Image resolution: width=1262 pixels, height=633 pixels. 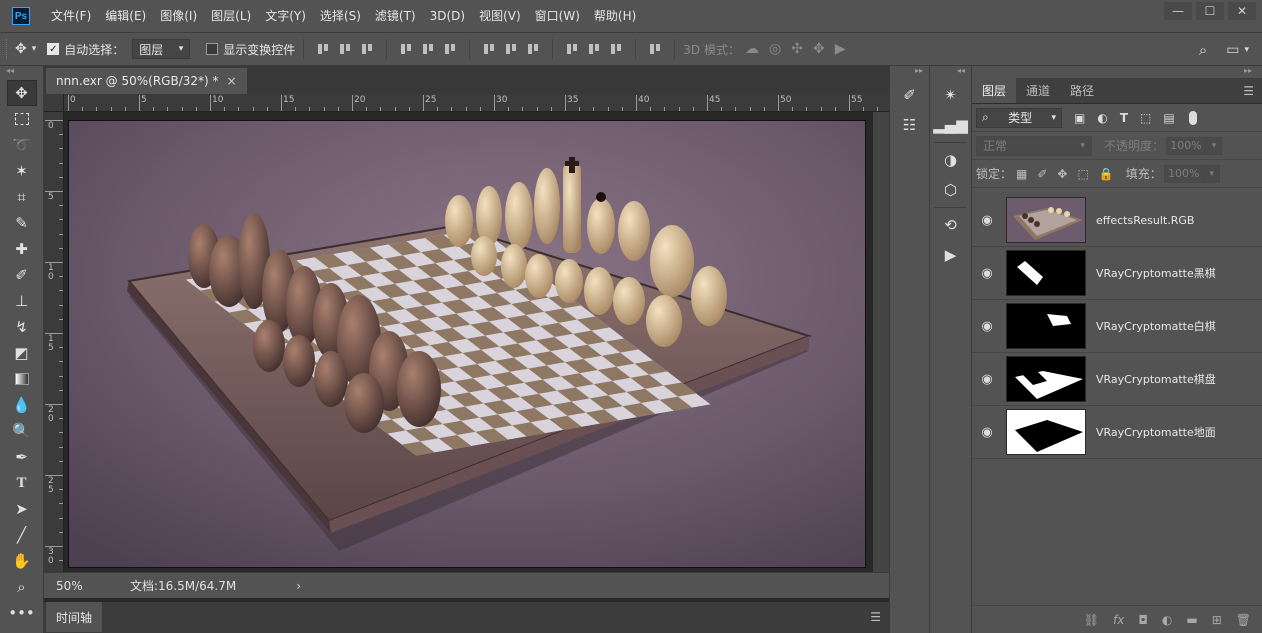 I want to click on workspace-icon: ▭, so click(x=1232, y=50).